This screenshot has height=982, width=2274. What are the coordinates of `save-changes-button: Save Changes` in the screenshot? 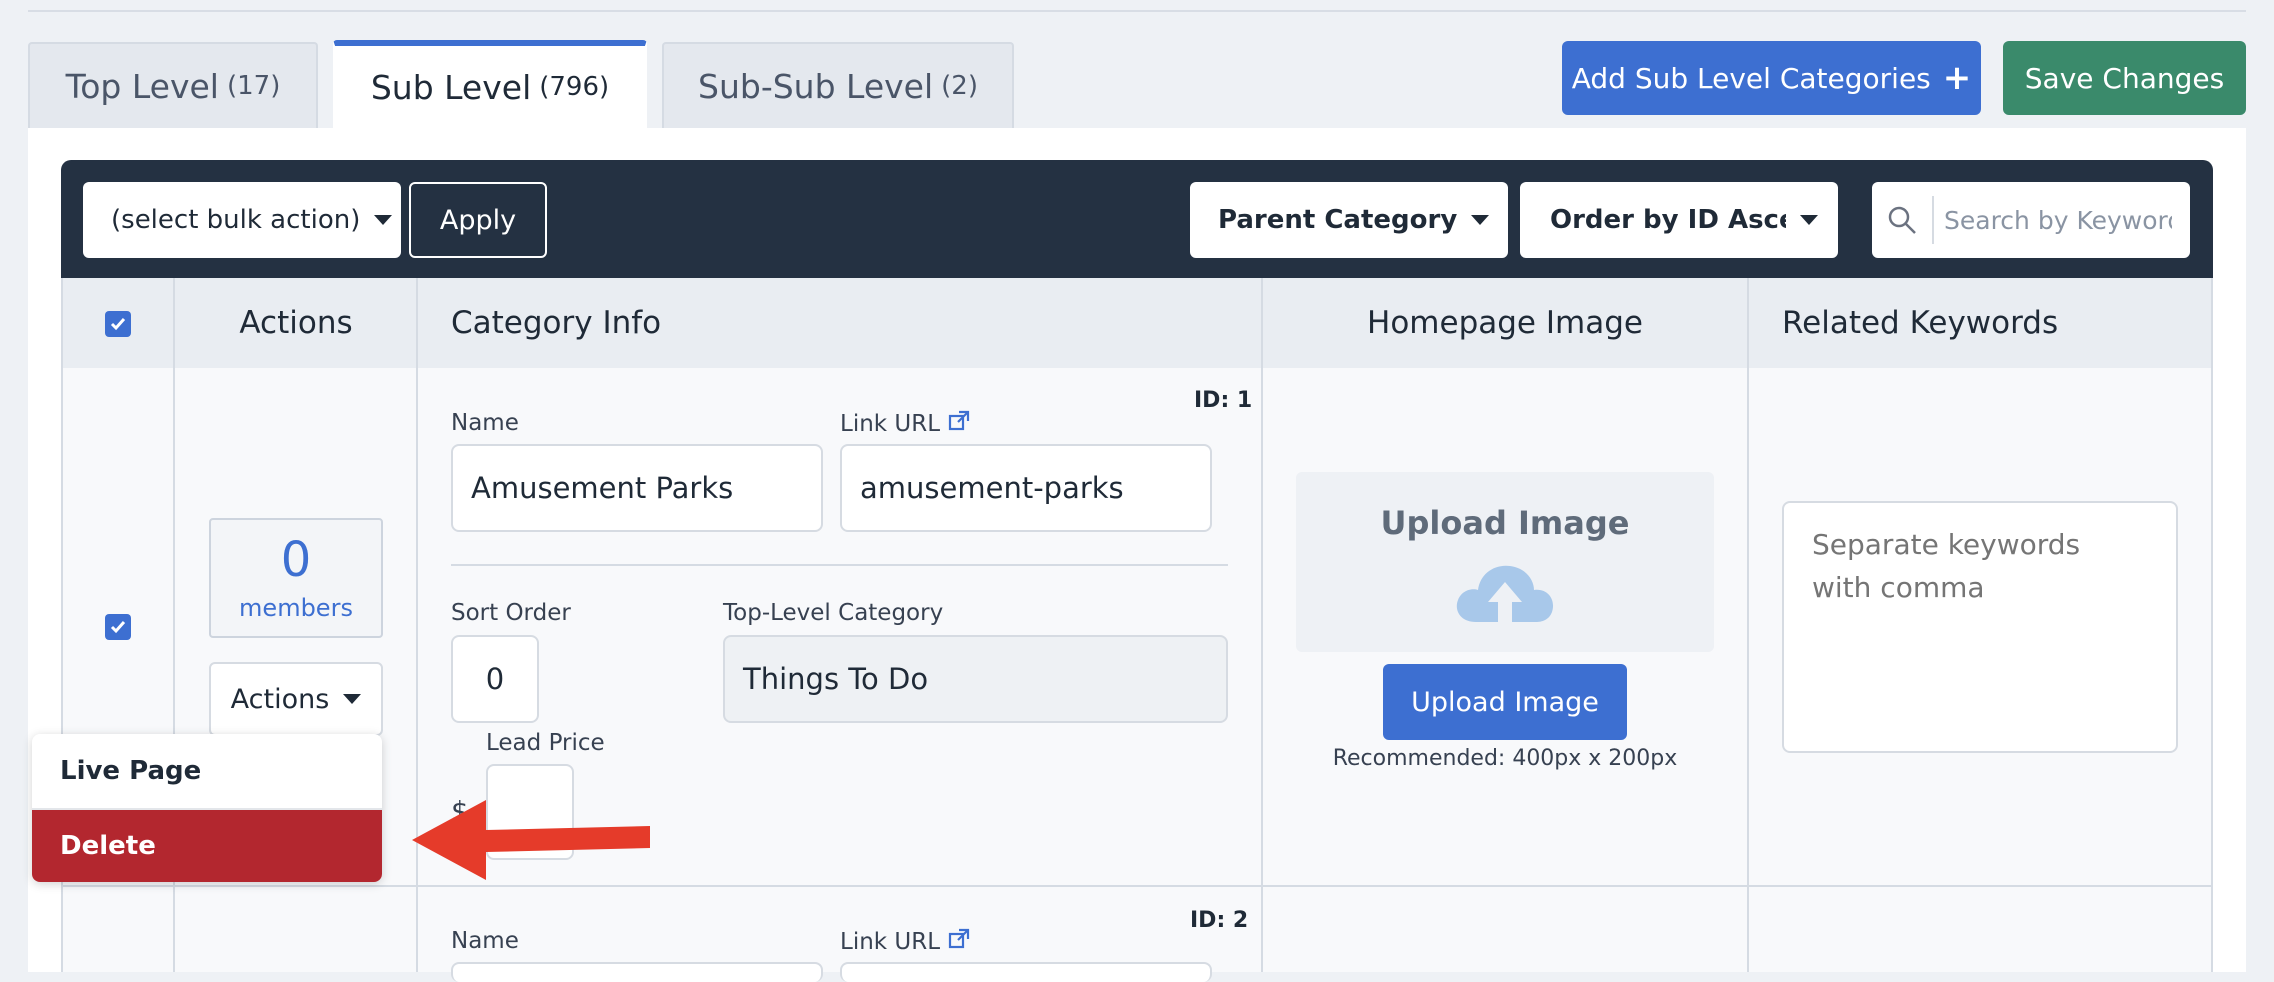 It's located at (2124, 78).